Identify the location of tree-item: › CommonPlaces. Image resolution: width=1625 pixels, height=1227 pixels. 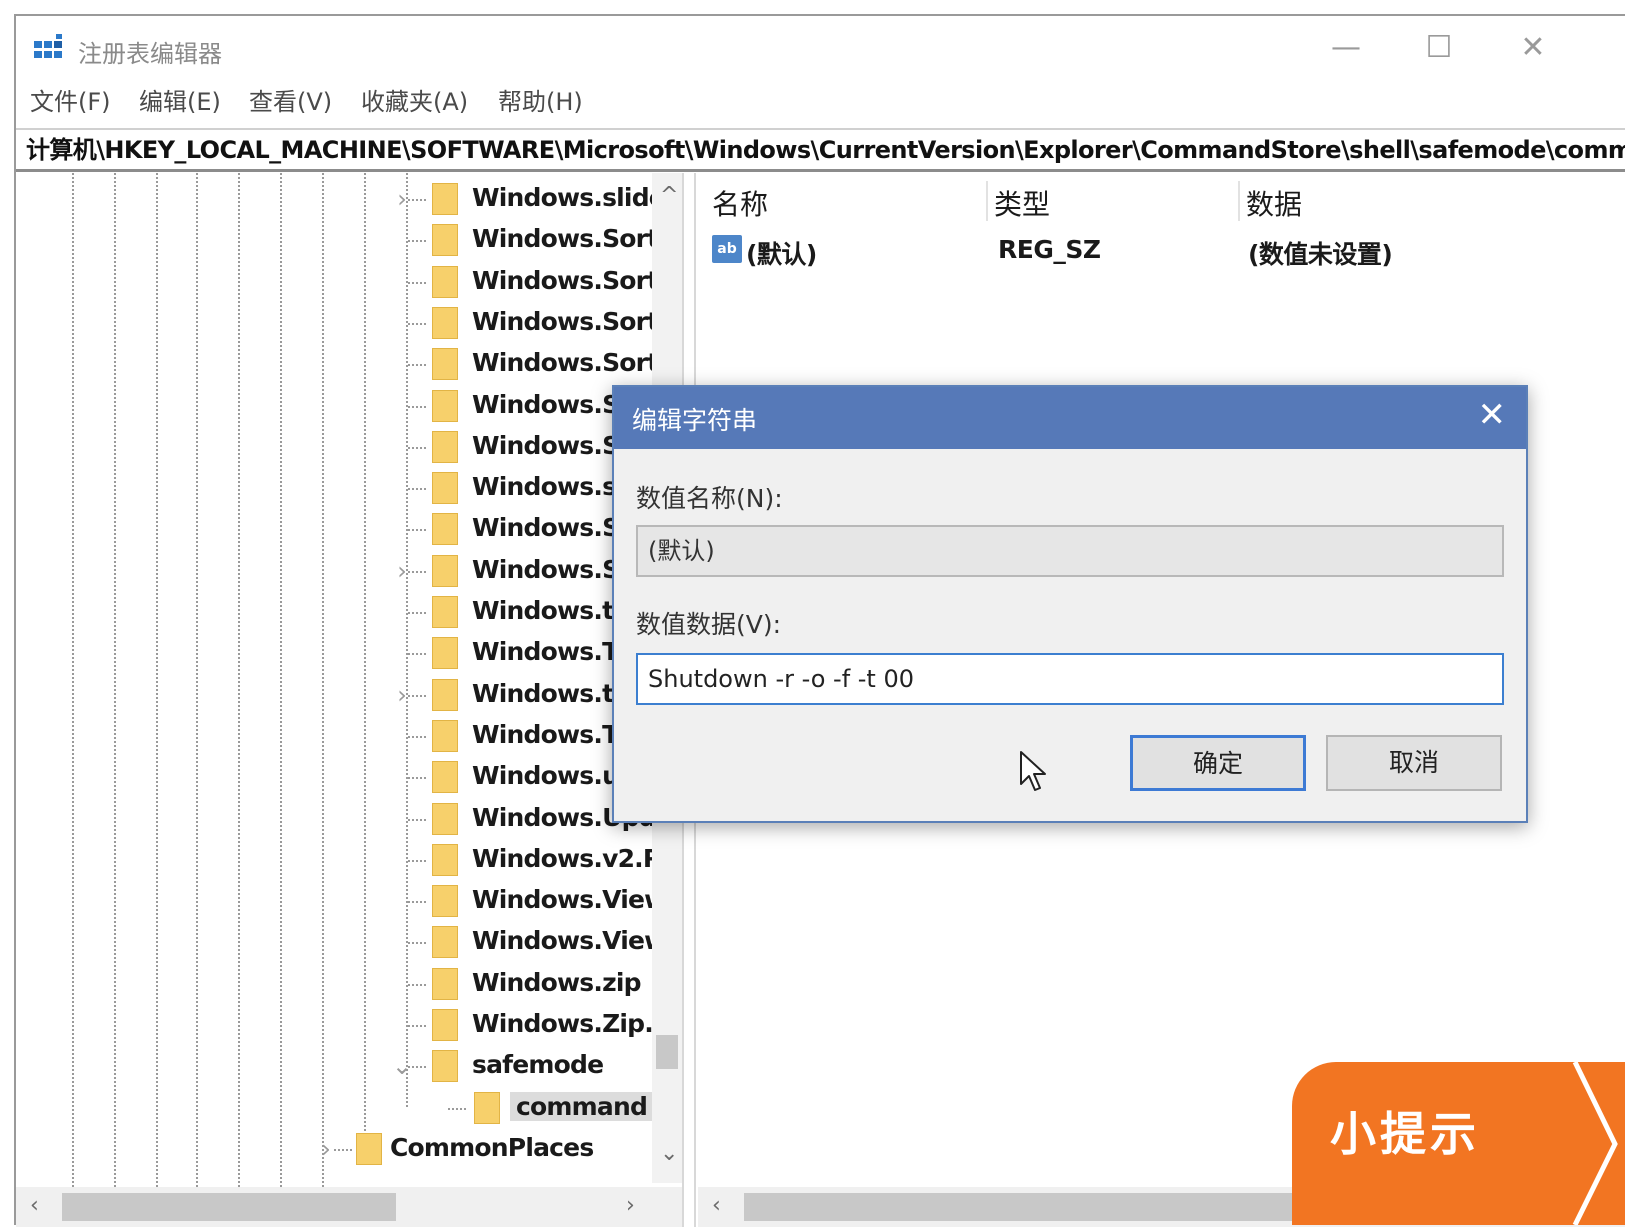
(336, 1149).